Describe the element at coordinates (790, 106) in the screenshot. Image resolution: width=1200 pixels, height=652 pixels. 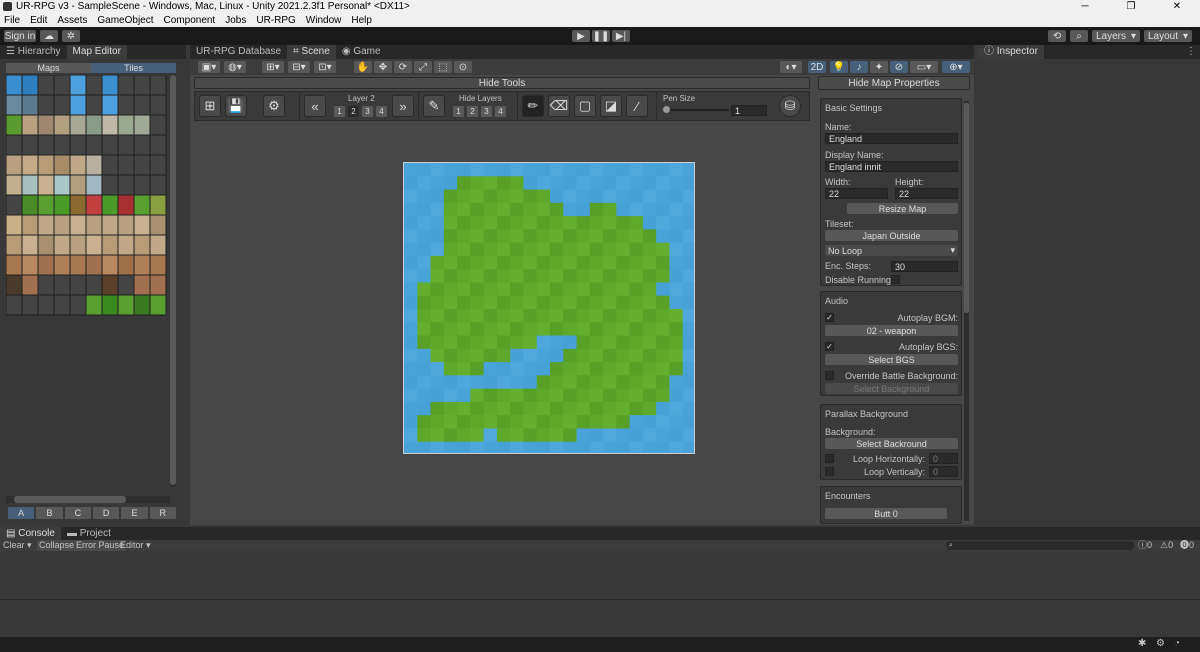
I see `database-icon: ⛁` at that location.